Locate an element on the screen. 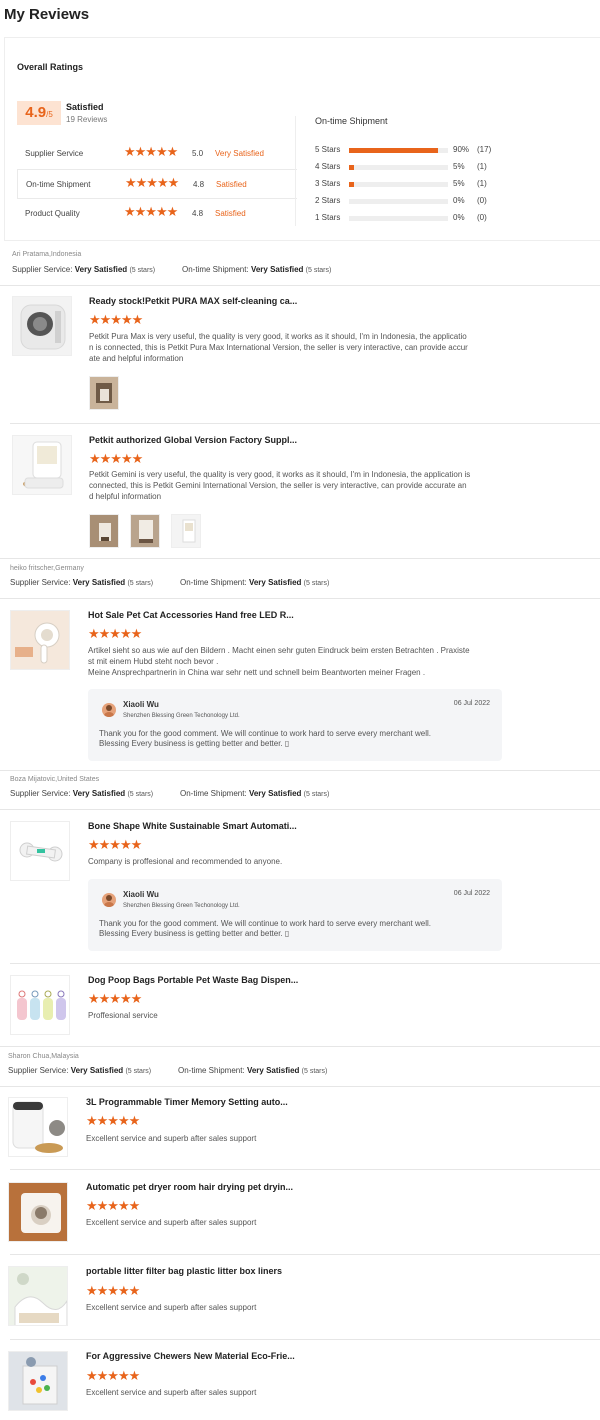  bone-toy-image is located at coordinates (40, 851).